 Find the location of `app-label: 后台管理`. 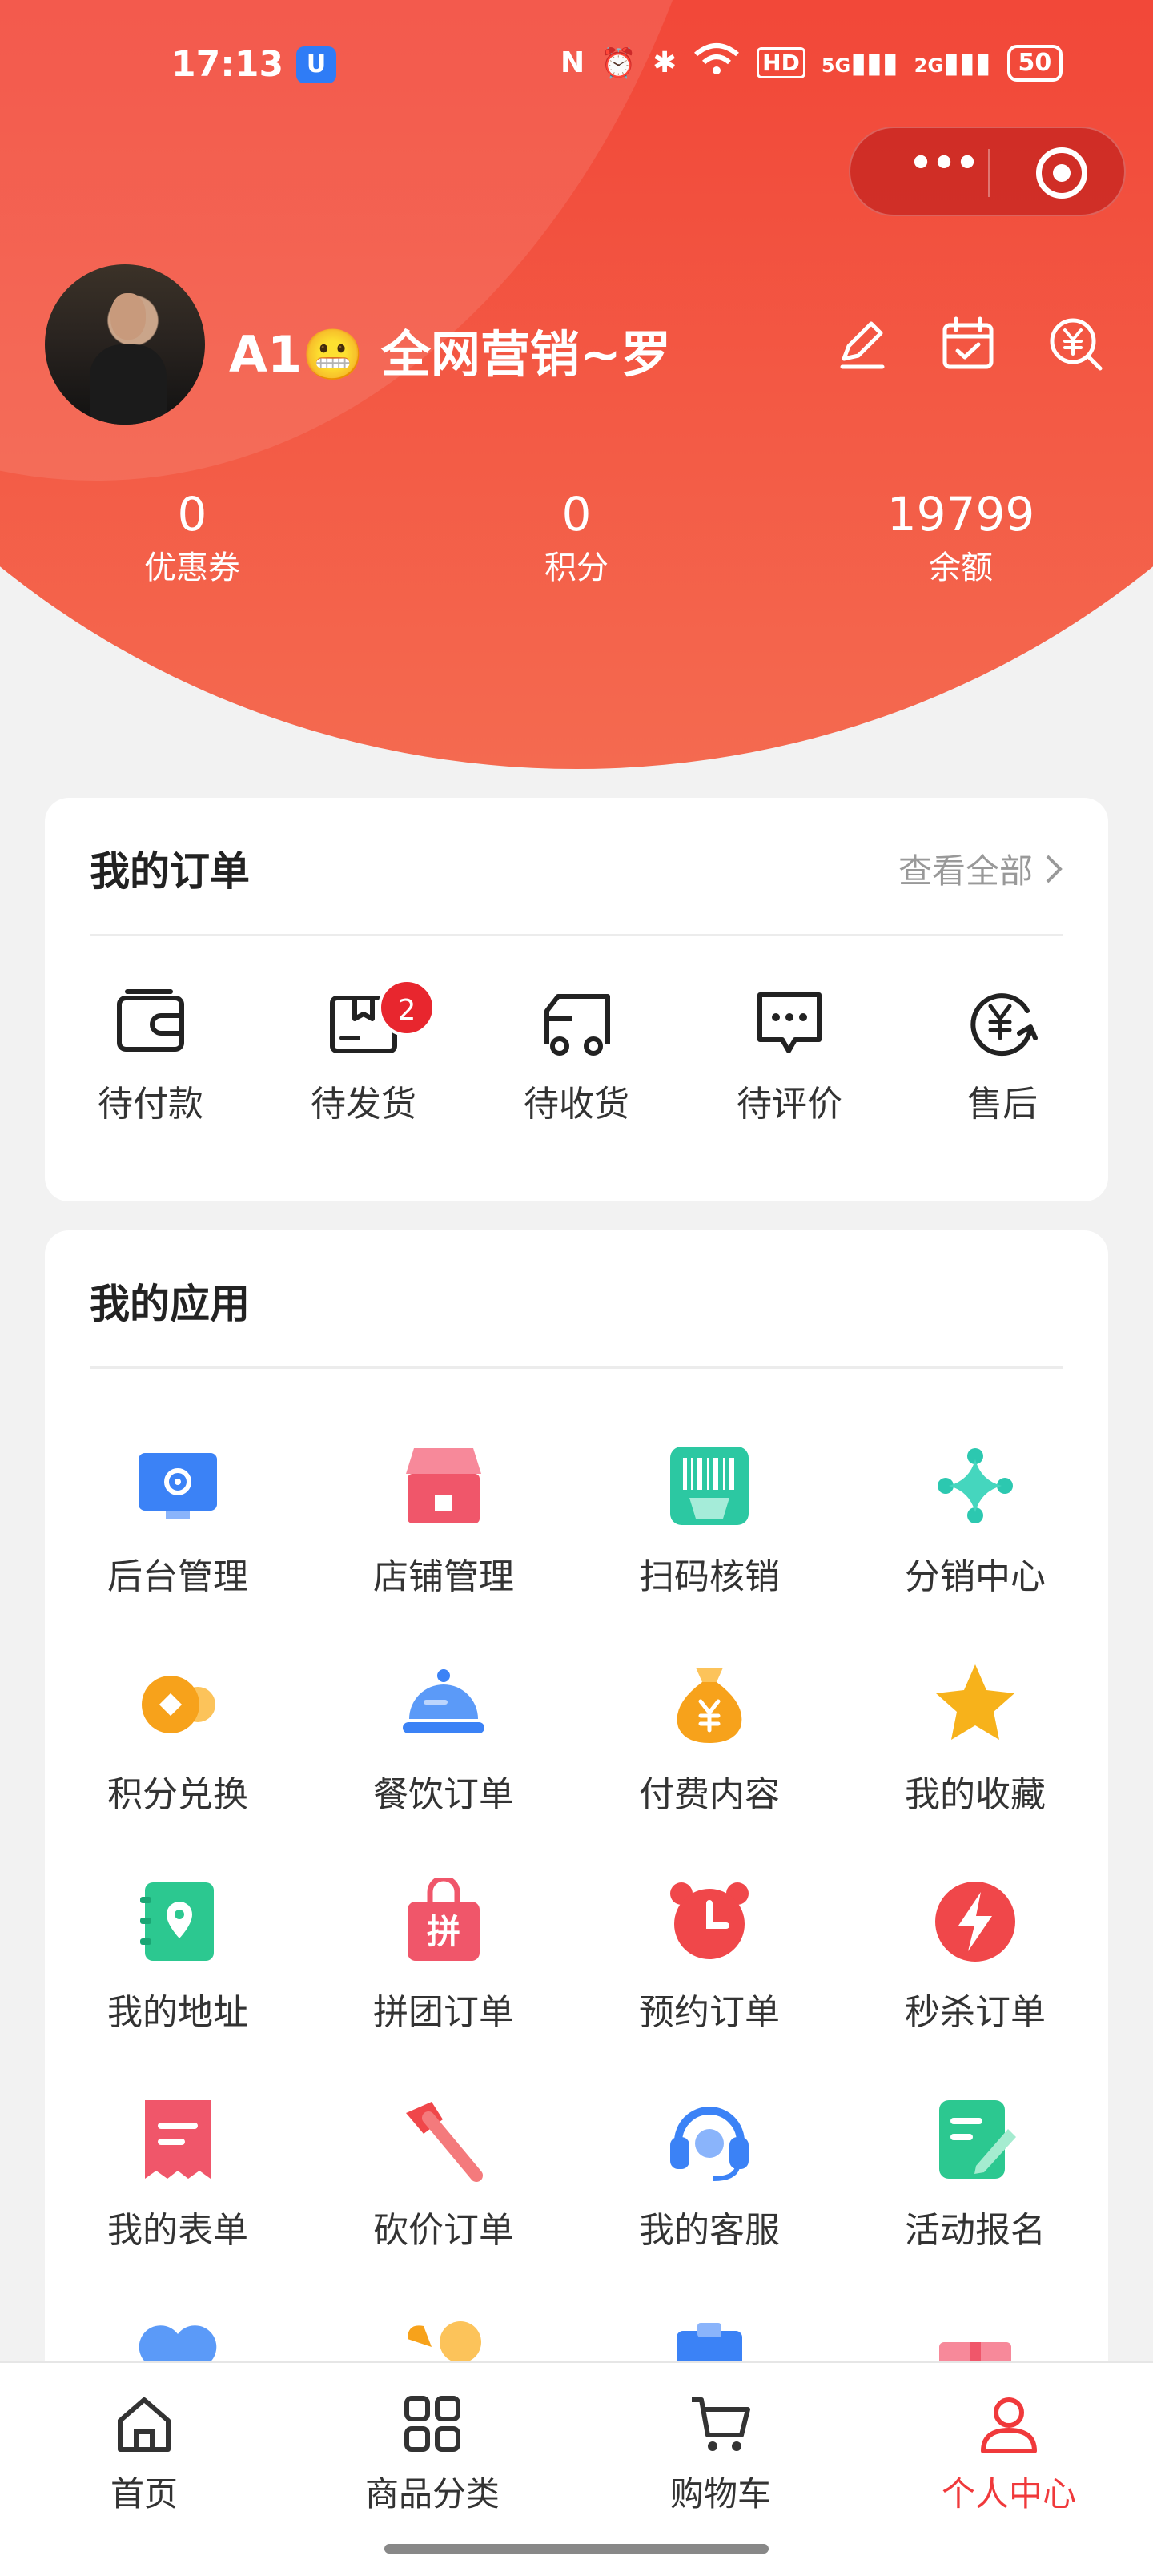

app-label: 后台管理 is located at coordinates (178, 1576).